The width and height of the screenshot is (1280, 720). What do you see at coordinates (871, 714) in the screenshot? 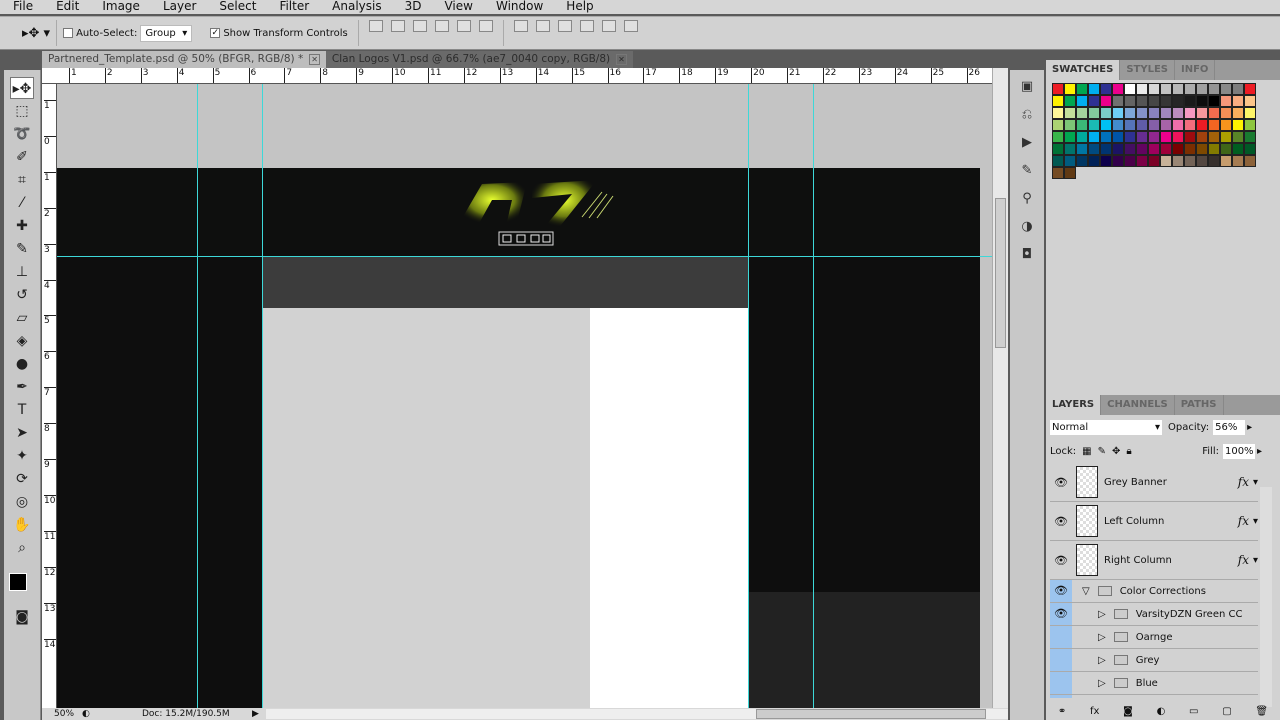
I see `scrollbar-thumb` at bounding box center [871, 714].